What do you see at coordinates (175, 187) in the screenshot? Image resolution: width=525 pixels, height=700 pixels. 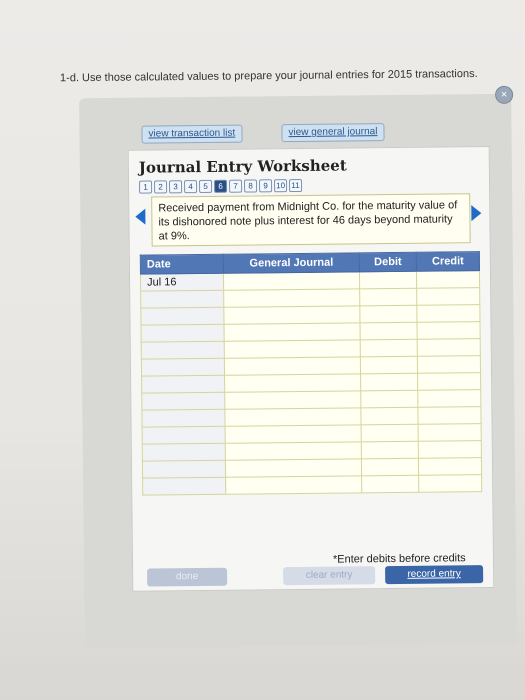 I see `step-button: 3` at bounding box center [175, 187].